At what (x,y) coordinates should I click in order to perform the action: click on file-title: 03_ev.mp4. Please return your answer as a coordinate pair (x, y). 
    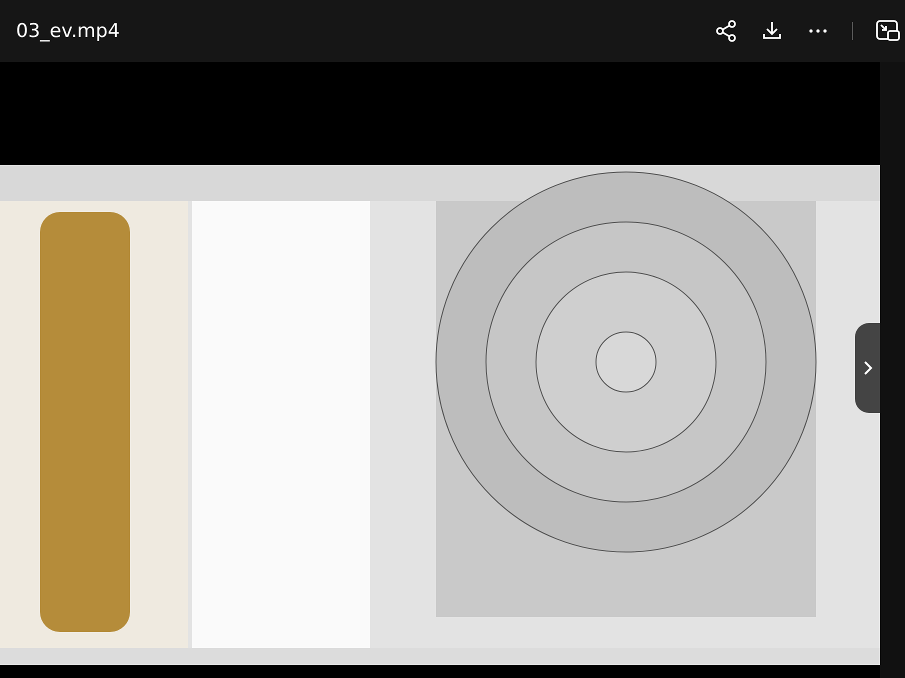
    Looking at the image, I should click on (68, 31).